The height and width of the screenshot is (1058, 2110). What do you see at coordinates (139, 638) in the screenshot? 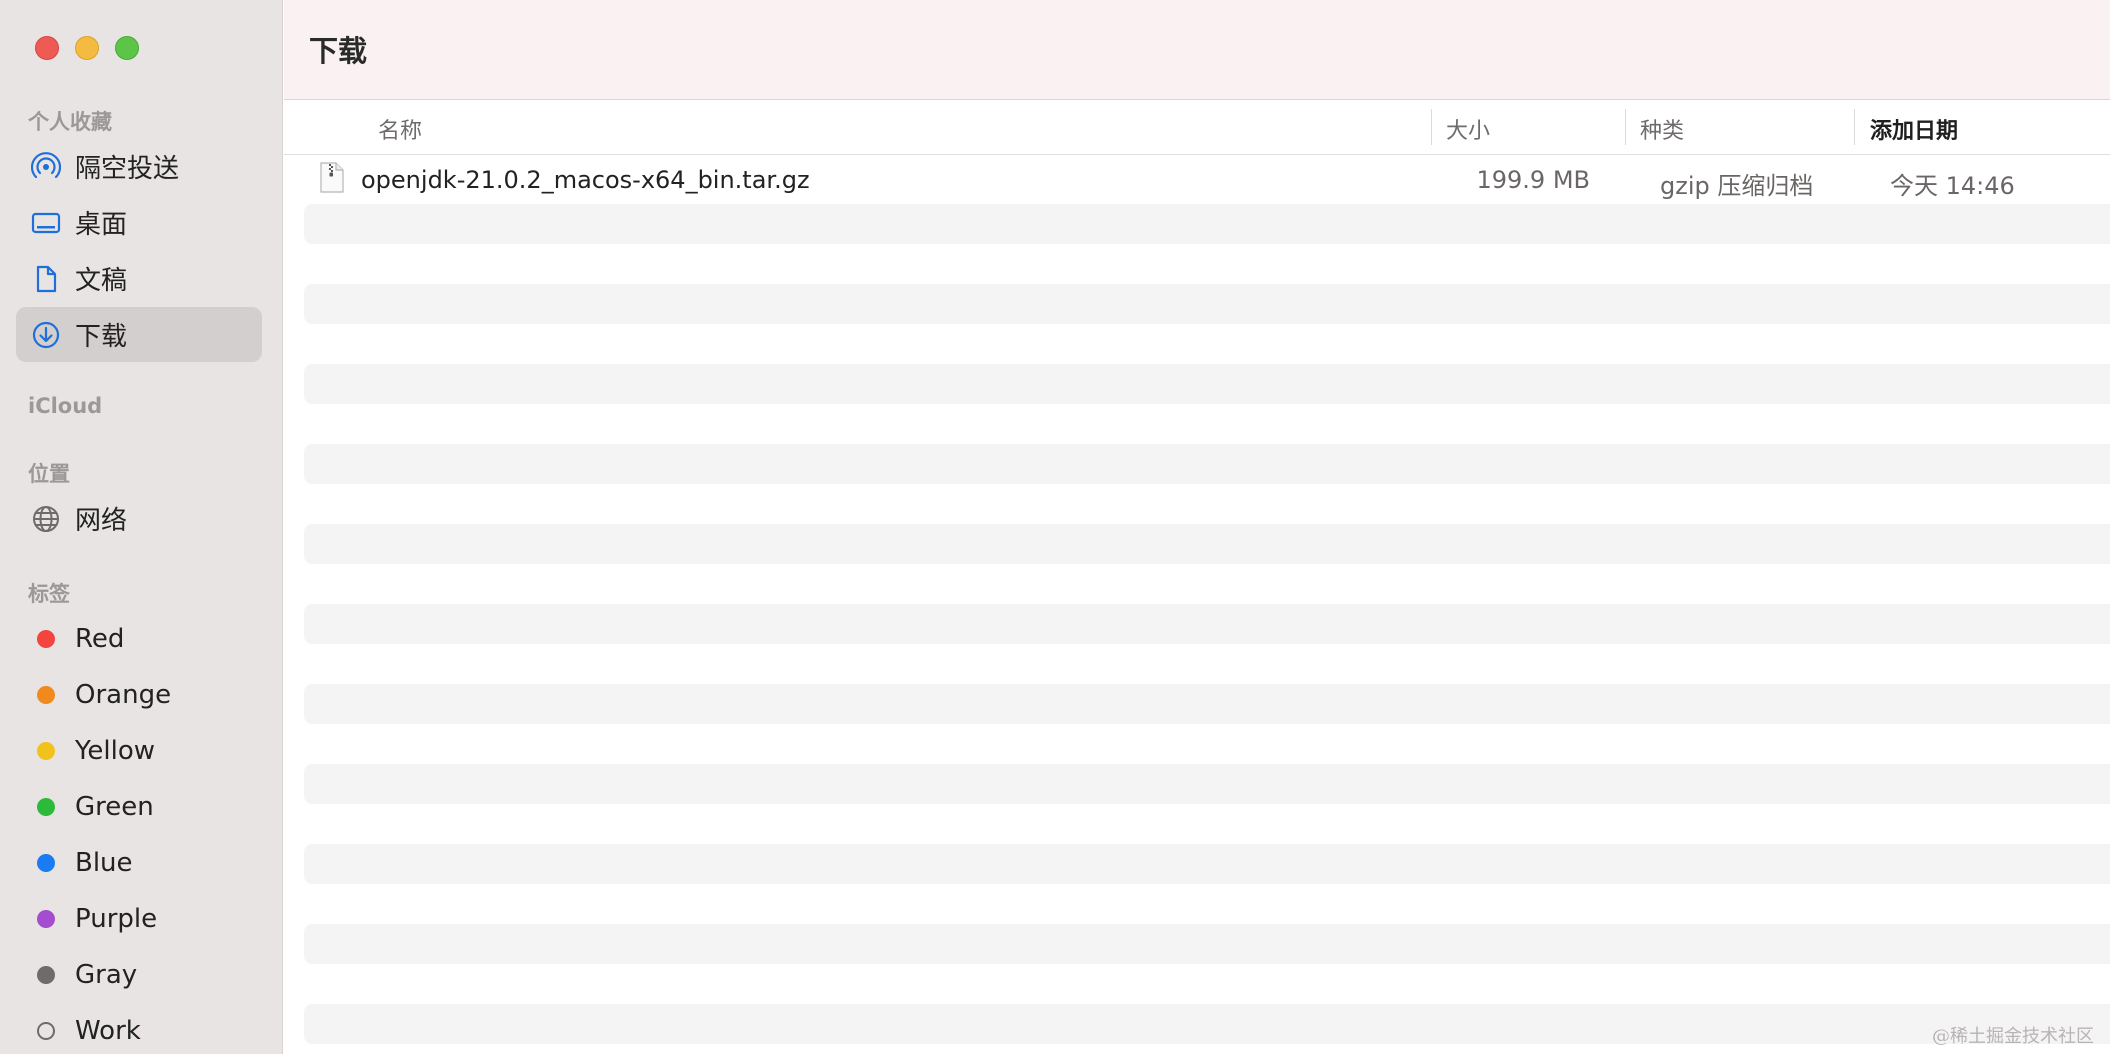
I see `tag-item-red: Red` at bounding box center [139, 638].